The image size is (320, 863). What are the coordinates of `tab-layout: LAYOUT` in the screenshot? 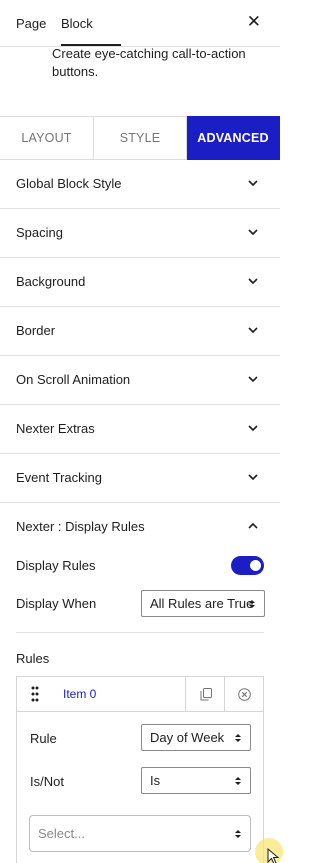 It's located at (47, 138).